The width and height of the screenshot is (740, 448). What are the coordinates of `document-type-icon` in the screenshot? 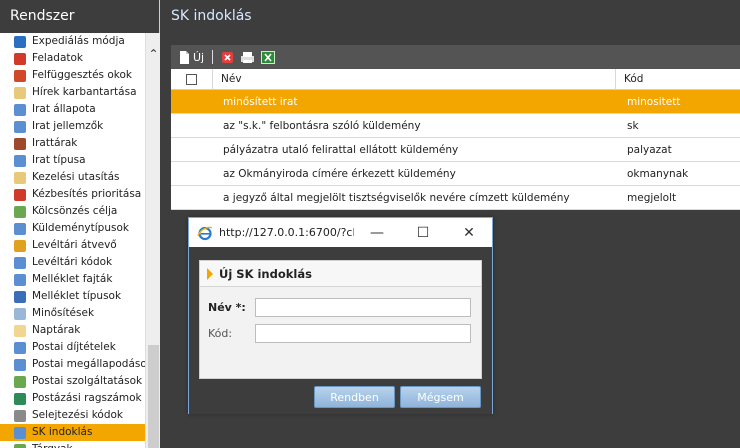 It's located at (20, 160).